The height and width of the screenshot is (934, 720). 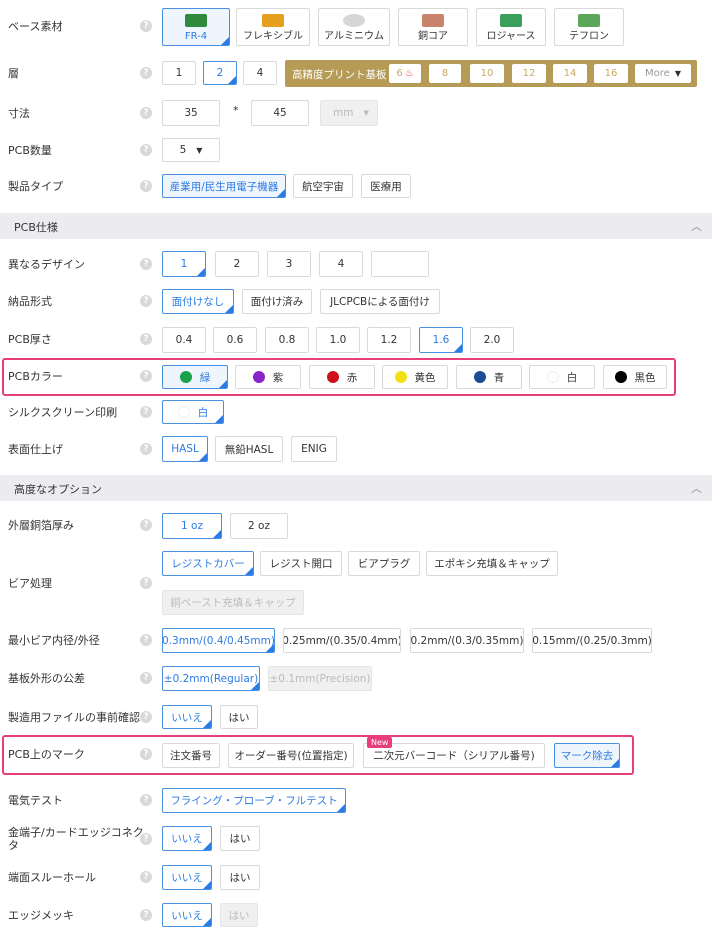 I want to click on more-layers-dropdown: More ▼, so click(x=663, y=73).